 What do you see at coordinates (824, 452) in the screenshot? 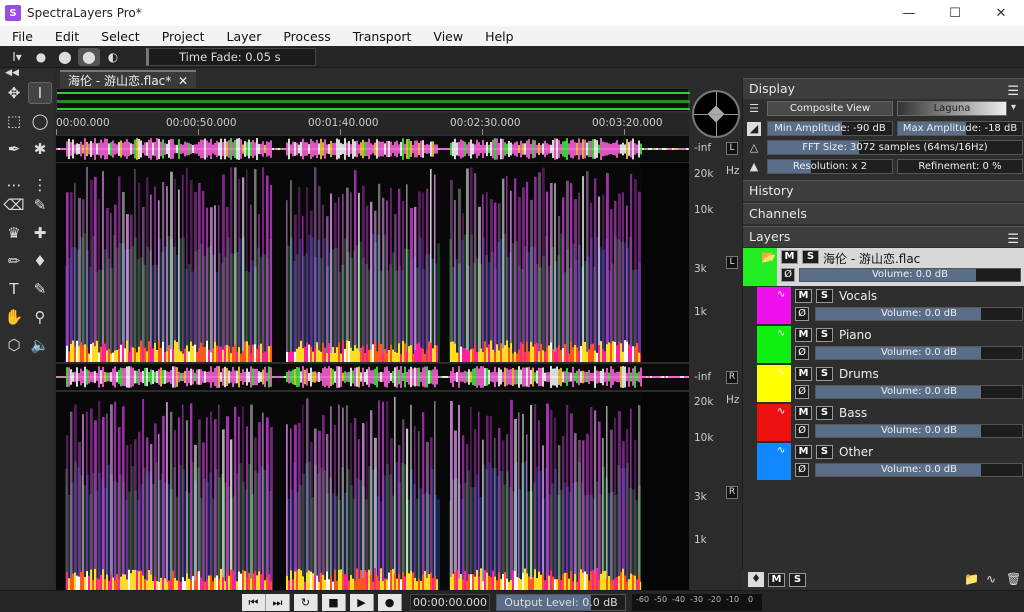
I see `layer-other-solo-button: S` at bounding box center [824, 452].